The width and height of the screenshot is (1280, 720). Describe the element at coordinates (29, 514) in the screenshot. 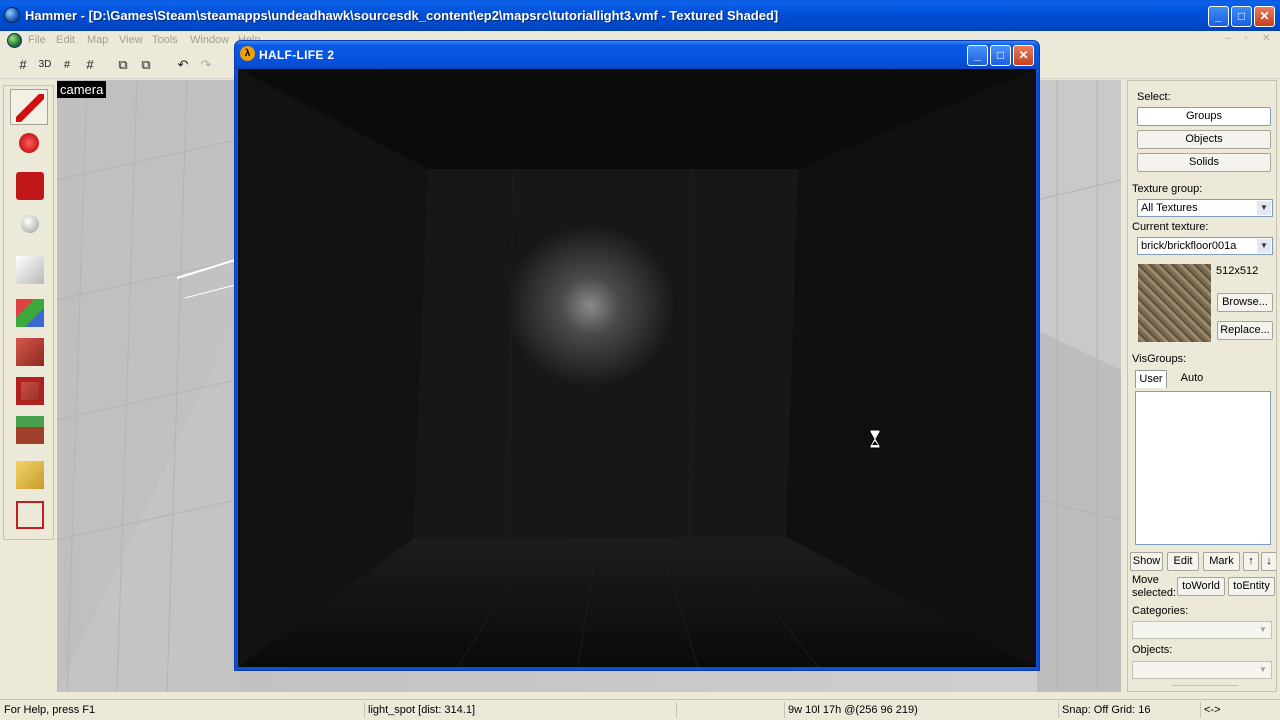

I see `vertex-tool` at that location.